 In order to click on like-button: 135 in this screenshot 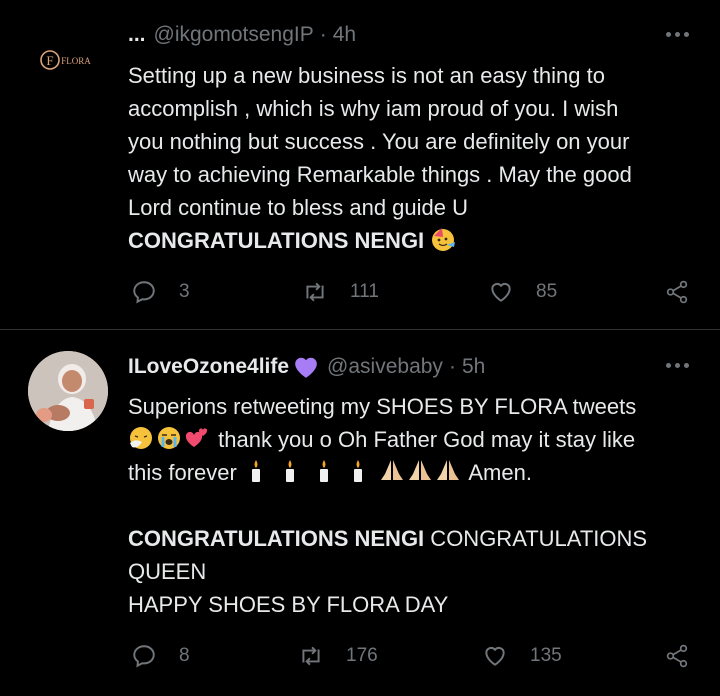, I will do `click(522, 656)`.